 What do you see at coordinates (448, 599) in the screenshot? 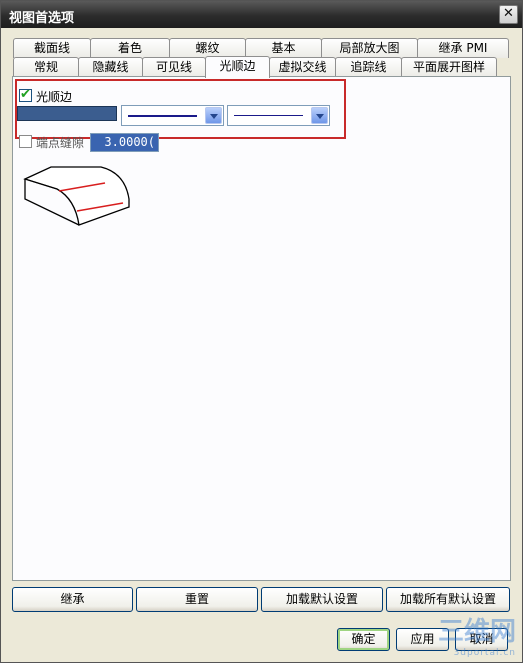
I see `load-all-default-button: 加载所有默认设置` at bounding box center [448, 599].